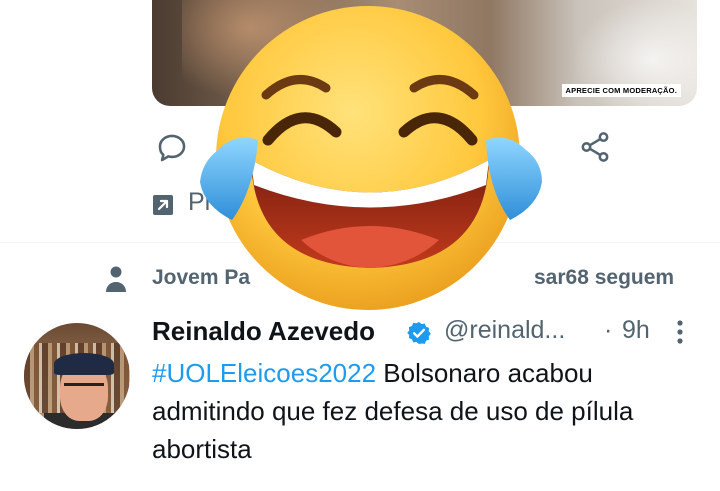 The width and height of the screenshot is (720, 491). I want to click on promoted-label: Pr, so click(200, 202).